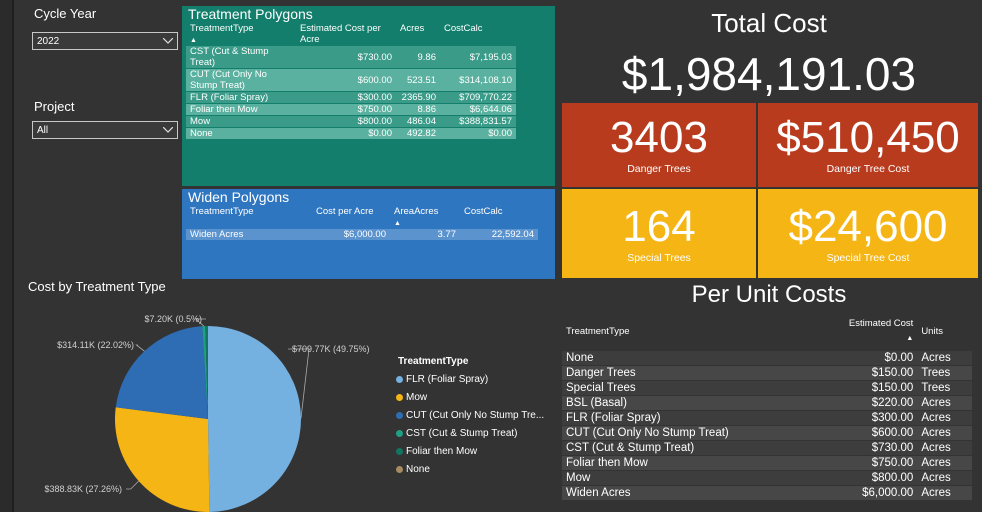 The image size is (982, 512). What do you see at coordinates (687, 448) in the screenshot?
I see `cell: CST (Cut & Stump Treat)` at bounding box center [687, 448].